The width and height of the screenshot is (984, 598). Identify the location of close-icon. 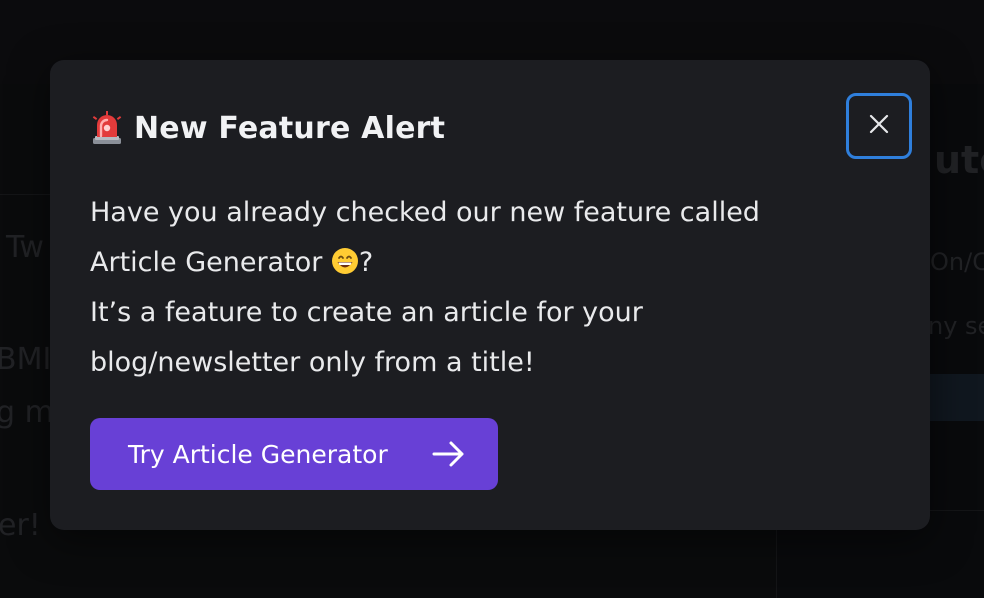
(879, 126).